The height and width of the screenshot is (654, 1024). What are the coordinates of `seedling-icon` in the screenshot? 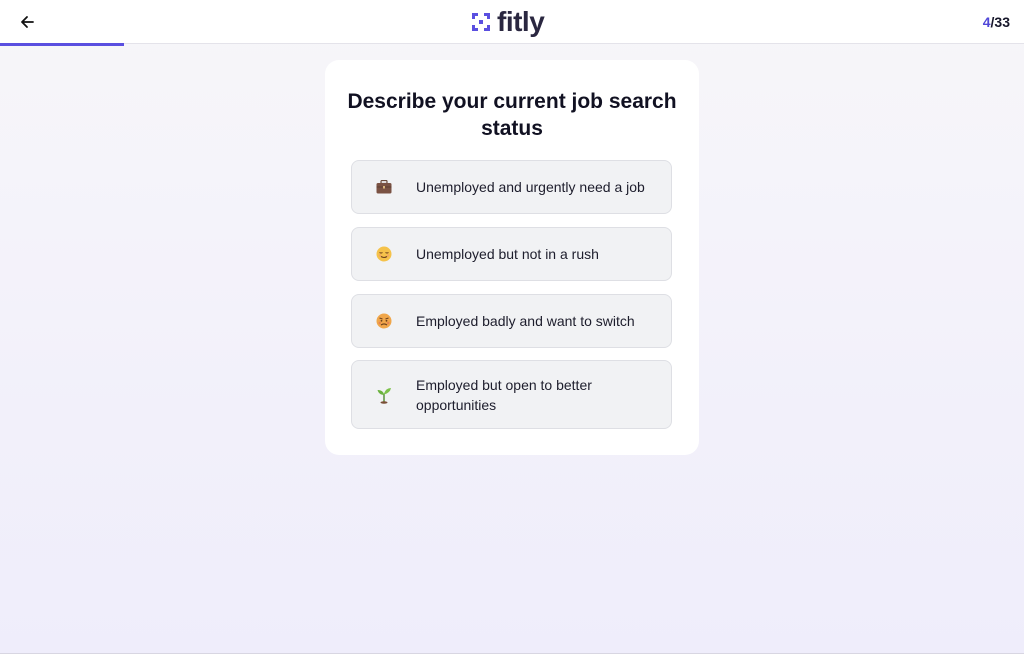 It's located at (384, 395).